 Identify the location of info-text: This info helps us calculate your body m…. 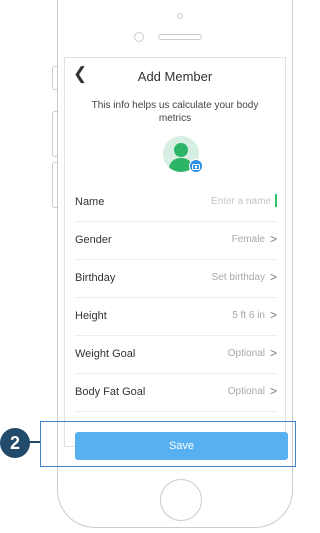
(175, 112).